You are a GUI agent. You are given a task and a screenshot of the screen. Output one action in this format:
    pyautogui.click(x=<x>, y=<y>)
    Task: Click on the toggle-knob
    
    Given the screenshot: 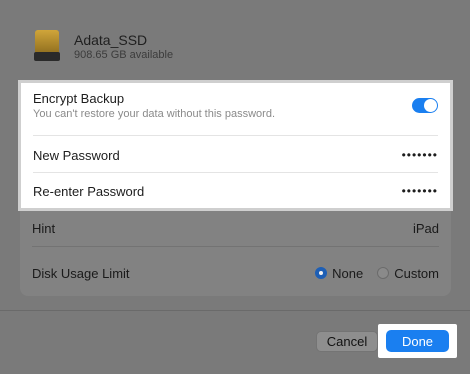 What is the action you would take?
    pyautogui.click(x=430, y=105)
    